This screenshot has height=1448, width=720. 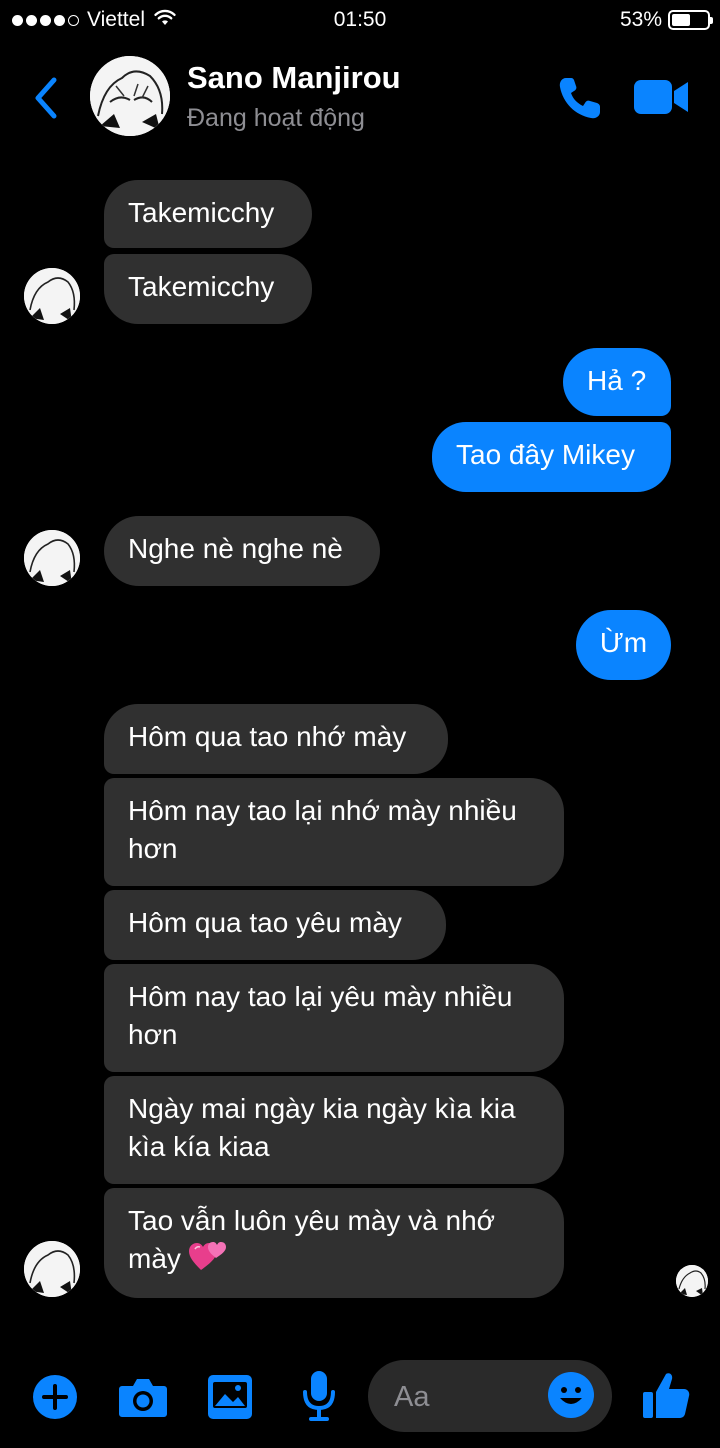 I want to click on image-icon, so click(x=230, y=1397).